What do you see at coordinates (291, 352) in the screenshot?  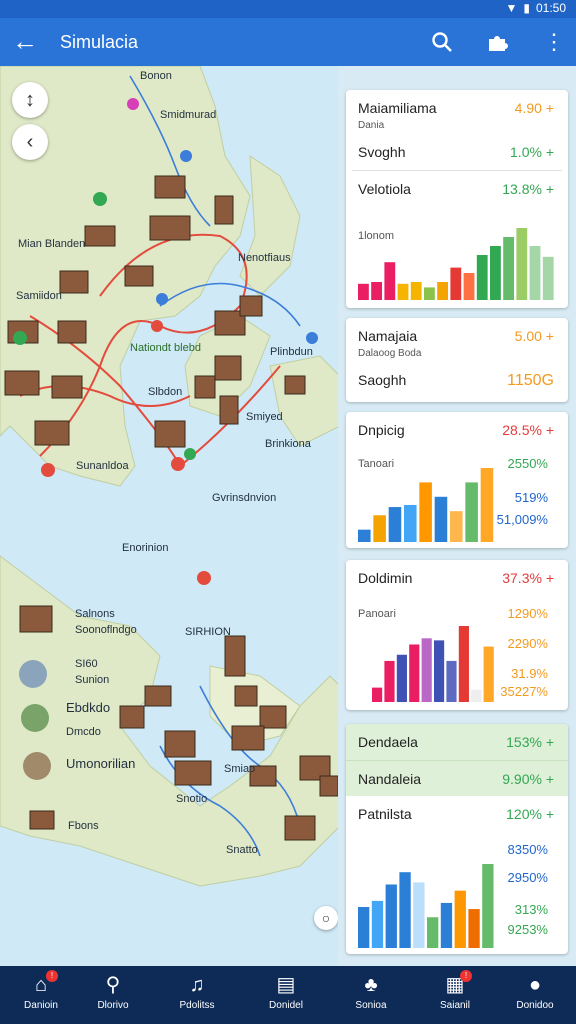 I see `map-label: Plinbdun` at bounding box center [291, 352].